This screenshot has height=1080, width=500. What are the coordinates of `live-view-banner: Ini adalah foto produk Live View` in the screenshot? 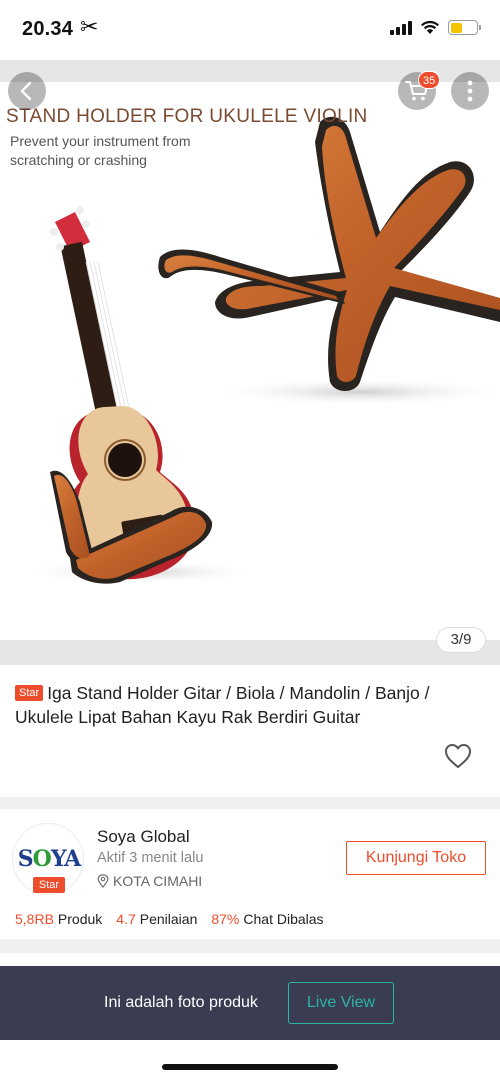 It's located at (250, 1003).